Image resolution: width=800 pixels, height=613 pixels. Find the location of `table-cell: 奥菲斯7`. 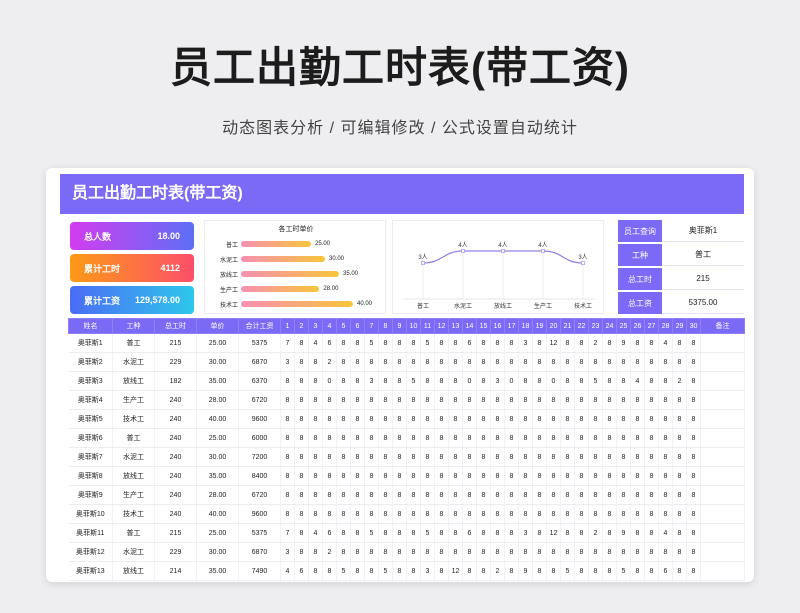

table-cell: 奥菲斯7 is located at coordinates (90, 457).